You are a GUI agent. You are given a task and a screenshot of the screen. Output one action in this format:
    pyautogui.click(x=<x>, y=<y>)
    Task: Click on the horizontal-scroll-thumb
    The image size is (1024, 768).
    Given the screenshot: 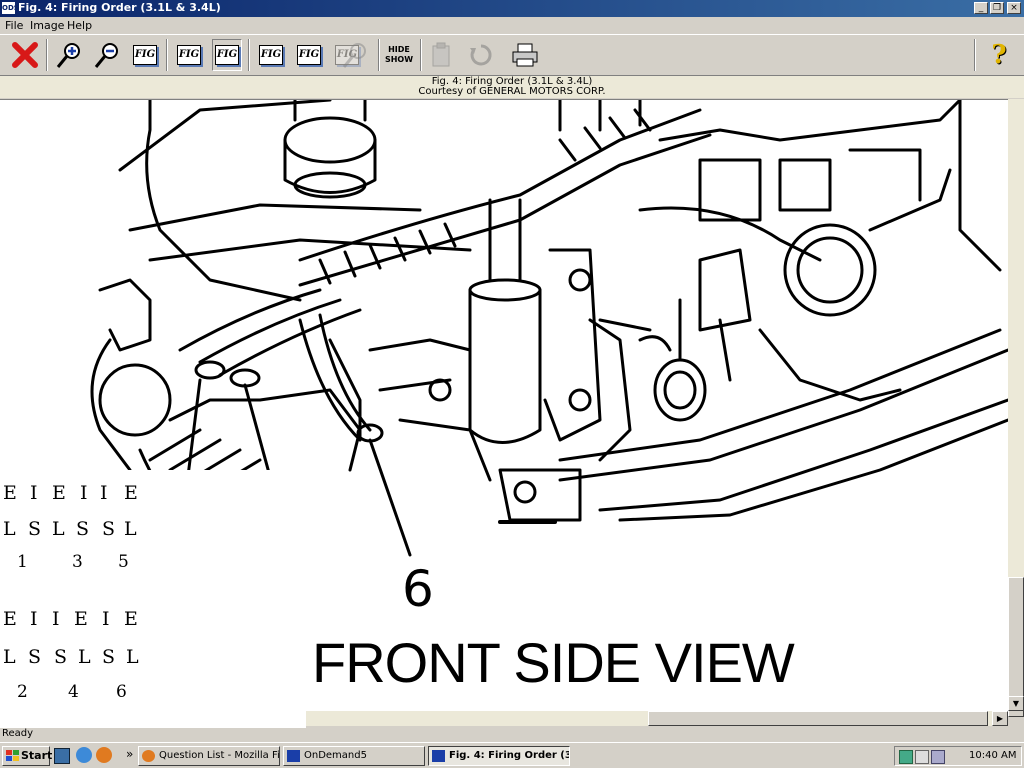 What is the action you would take?
    pyautogui.click(x=818, y=718)
    